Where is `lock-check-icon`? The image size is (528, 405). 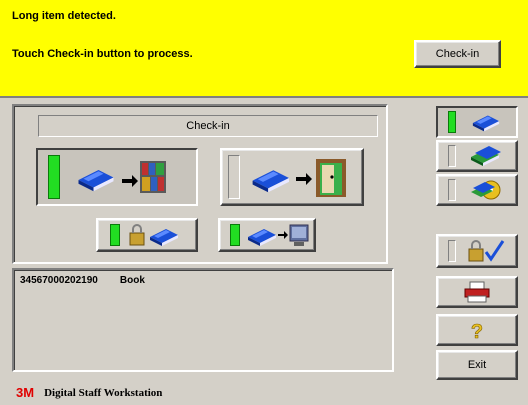
lock-check-icon is located at coordinates (486, 251).